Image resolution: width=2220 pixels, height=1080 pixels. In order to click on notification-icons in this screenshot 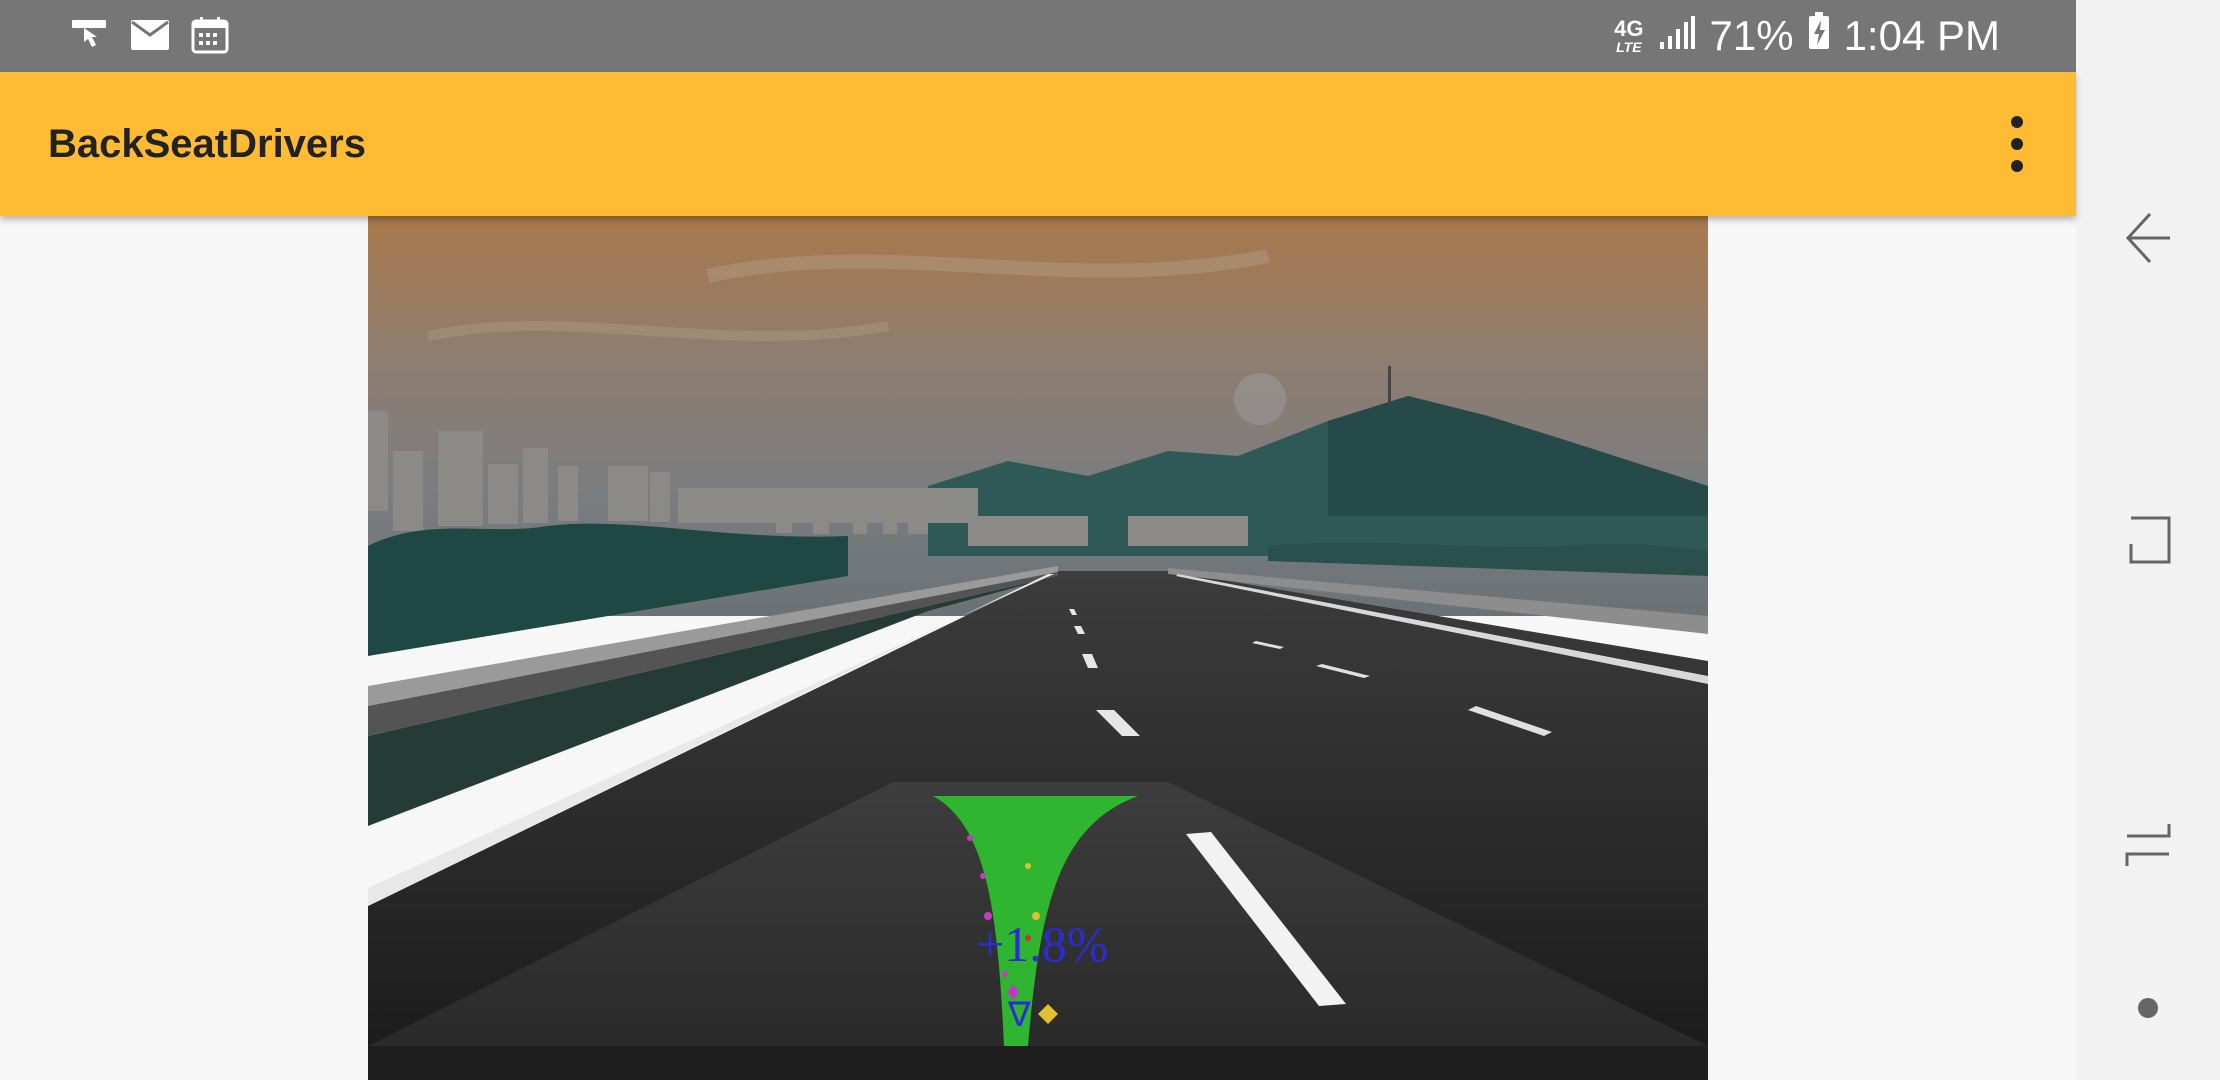, I will do `click(150, 35)`.